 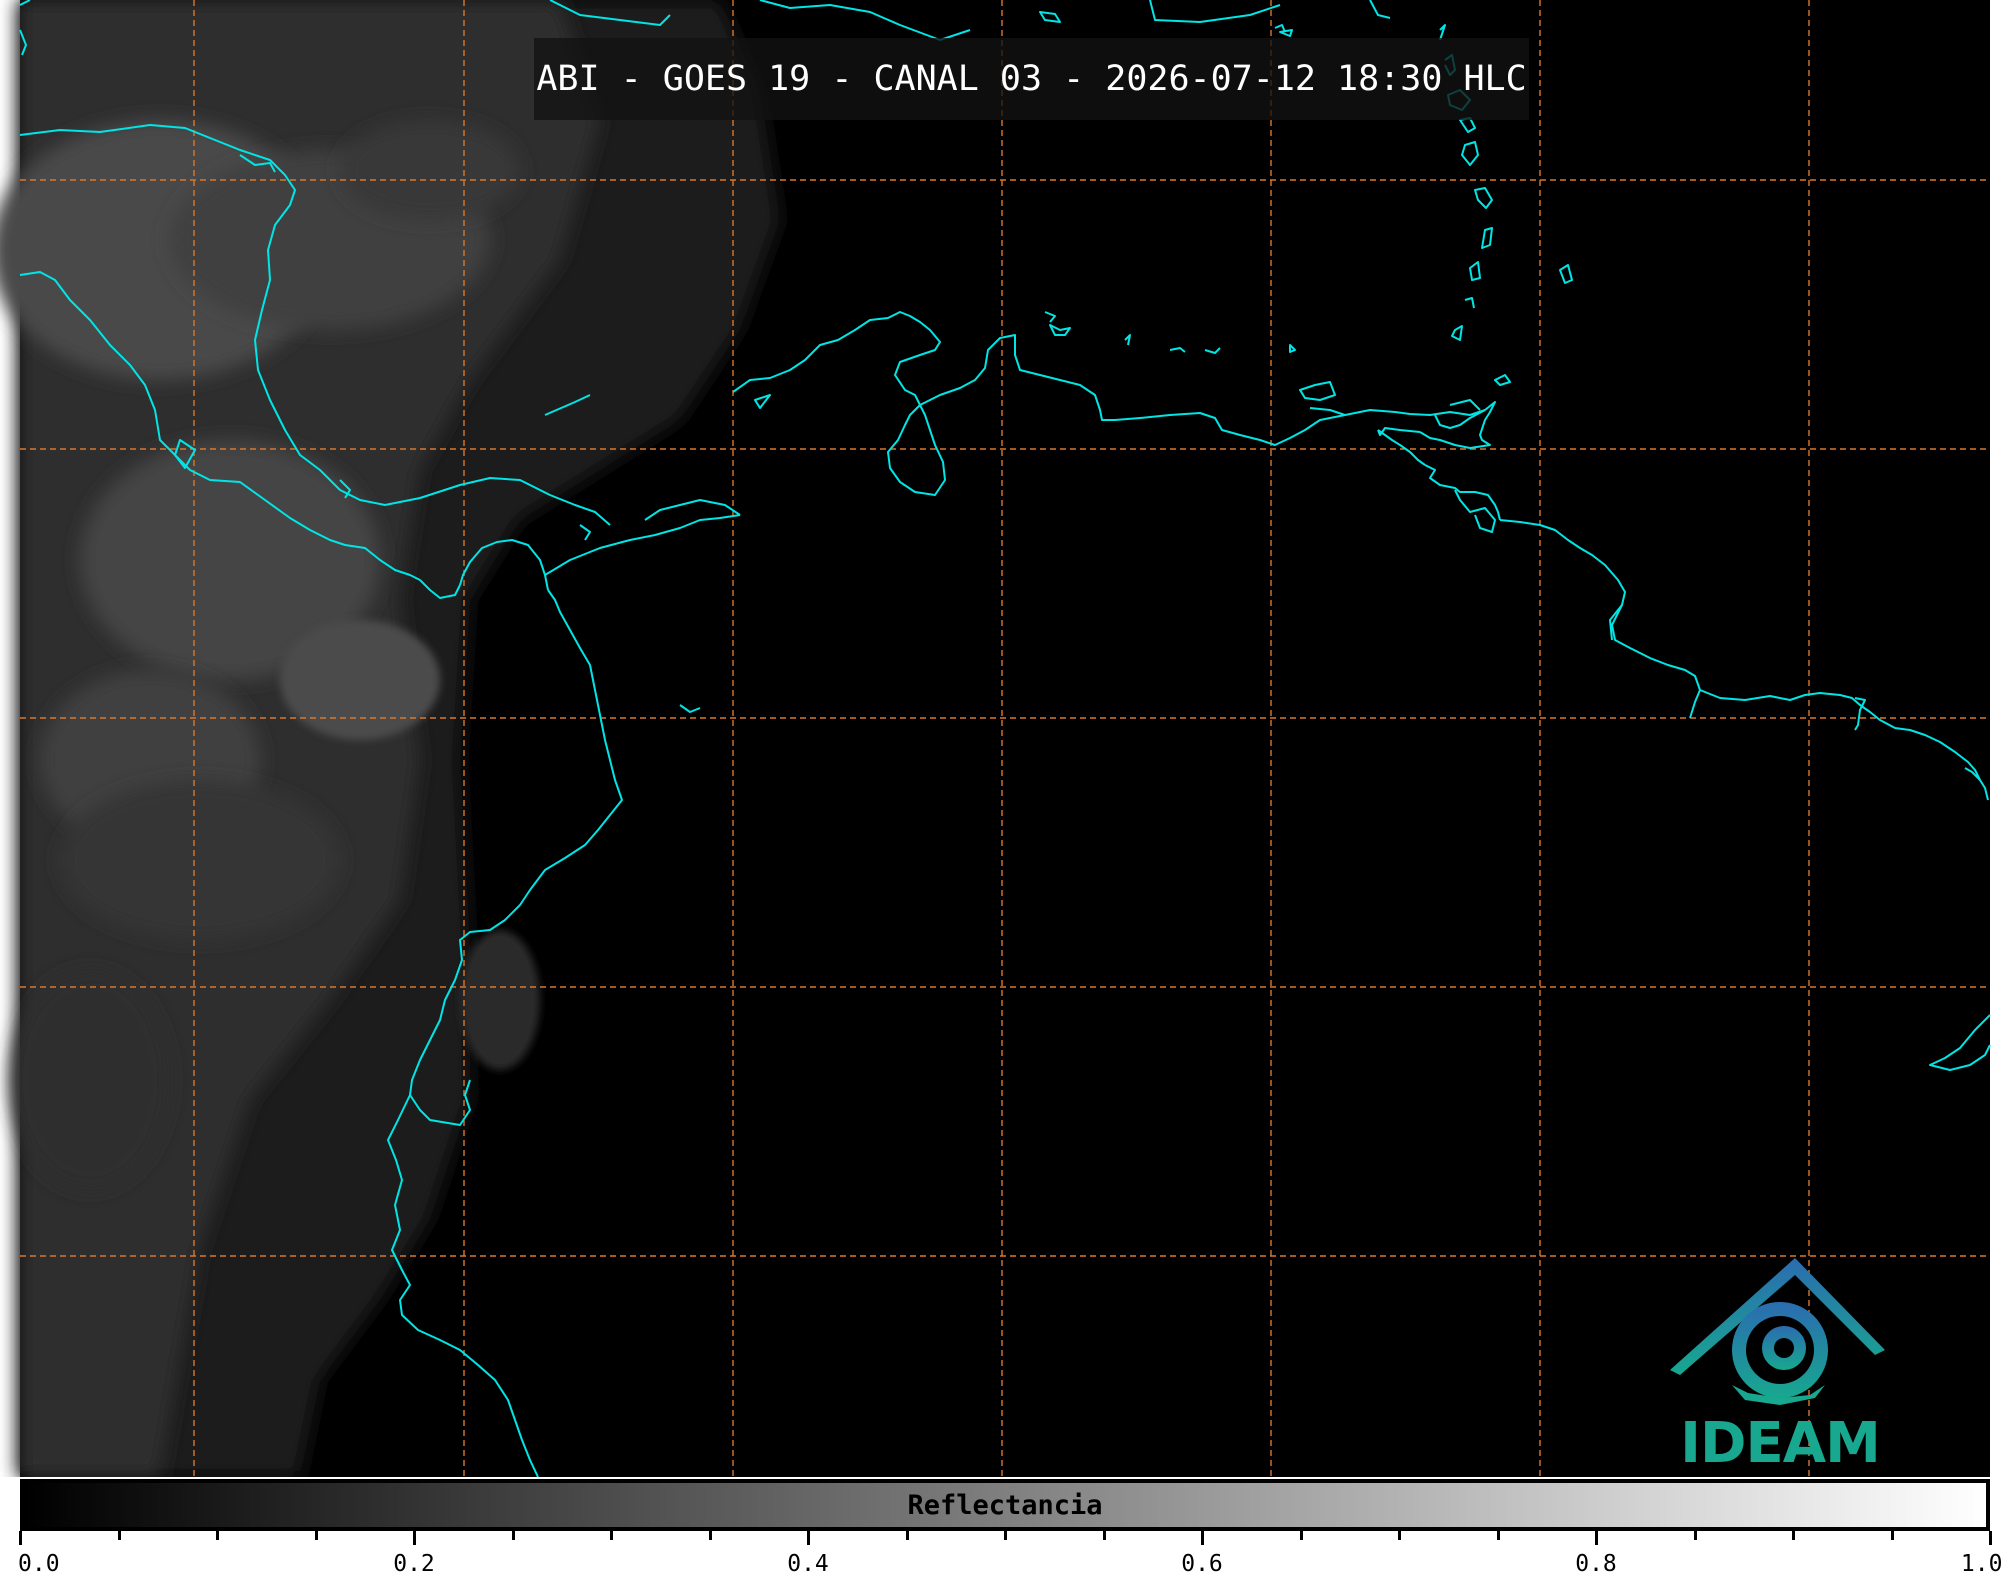 What do you see at coordinates (1981, 1564) in the screenshot?
I see `colorbar-tick-label: 1.0` at bounding box center [1981, 1564].